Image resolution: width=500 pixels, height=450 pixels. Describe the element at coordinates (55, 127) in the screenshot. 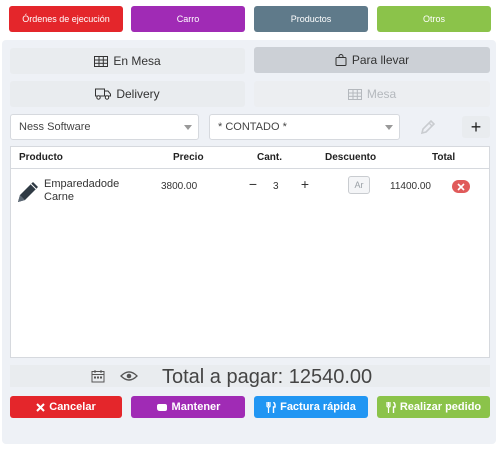

I see `customer-value: Ness Software` at that location.